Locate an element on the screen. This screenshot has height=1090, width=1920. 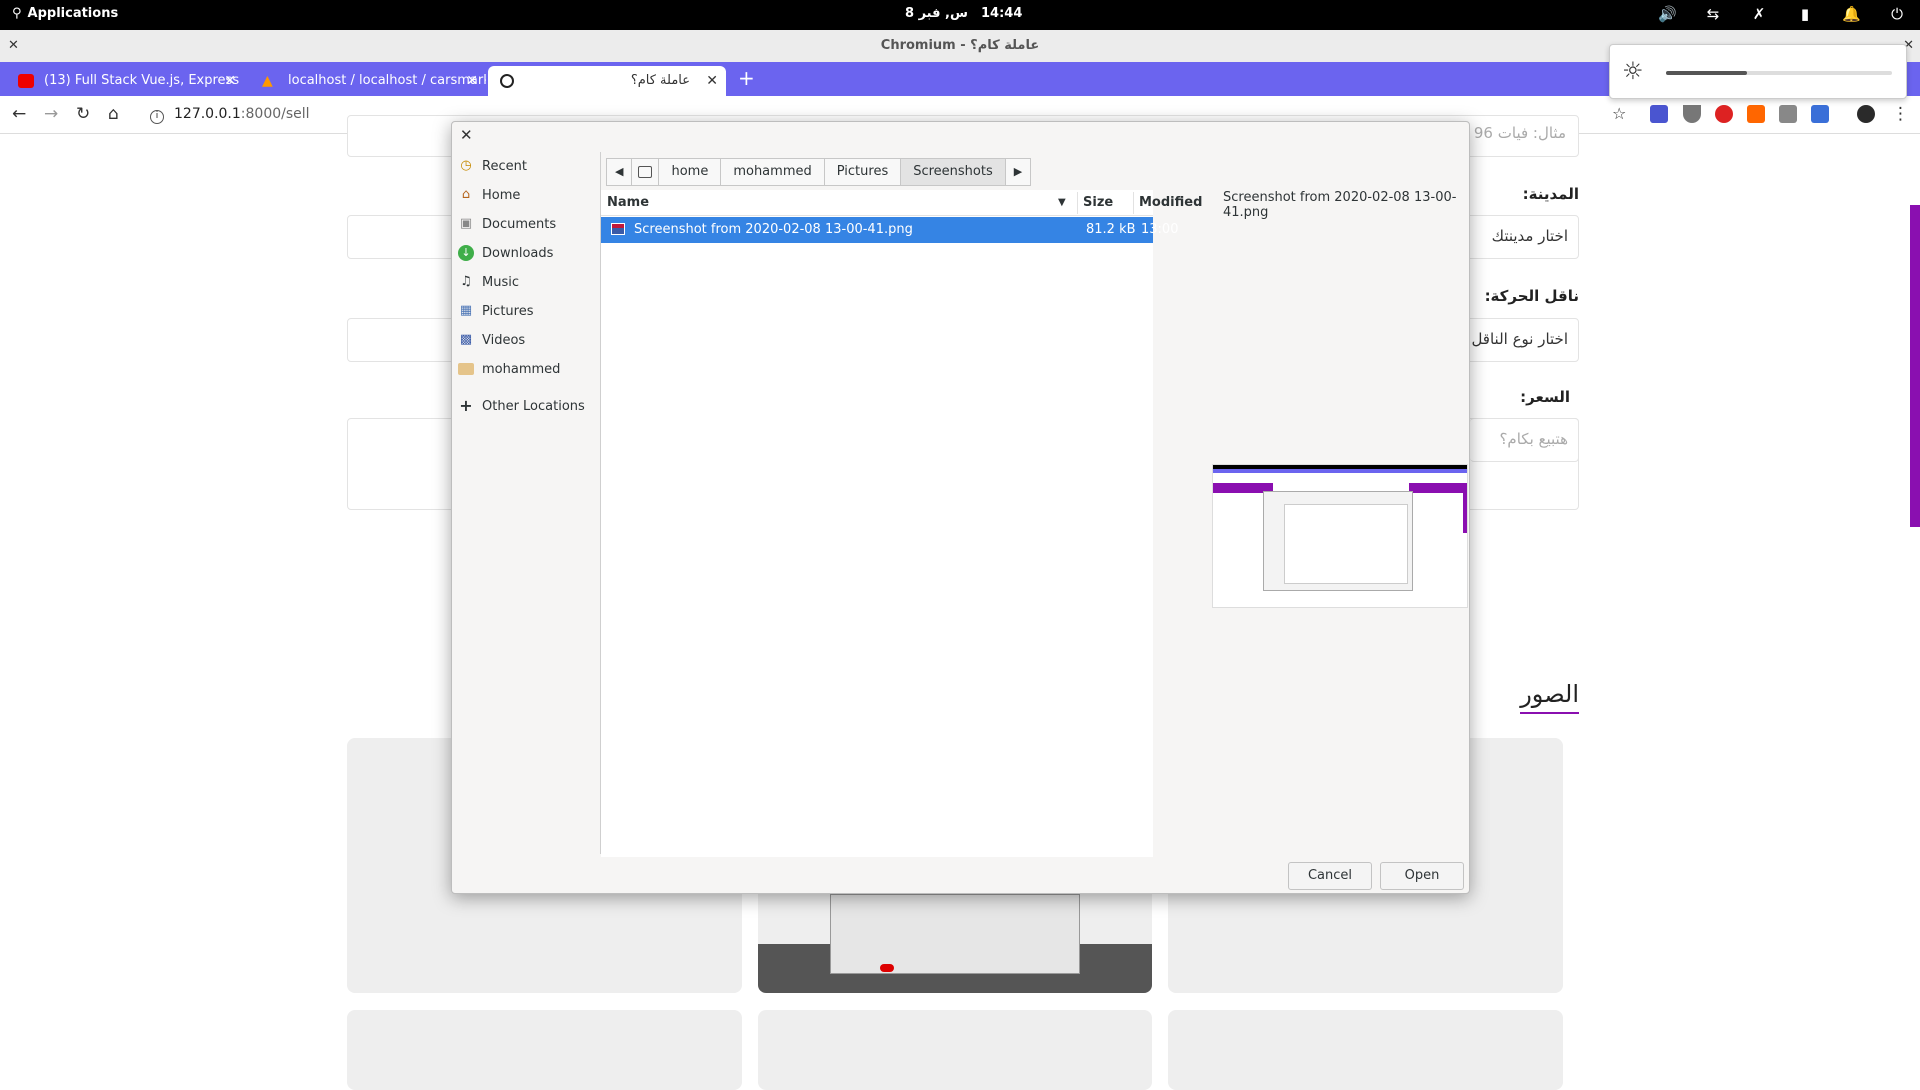
sidebar-item-label: Music is located at coordinates (500, 282).